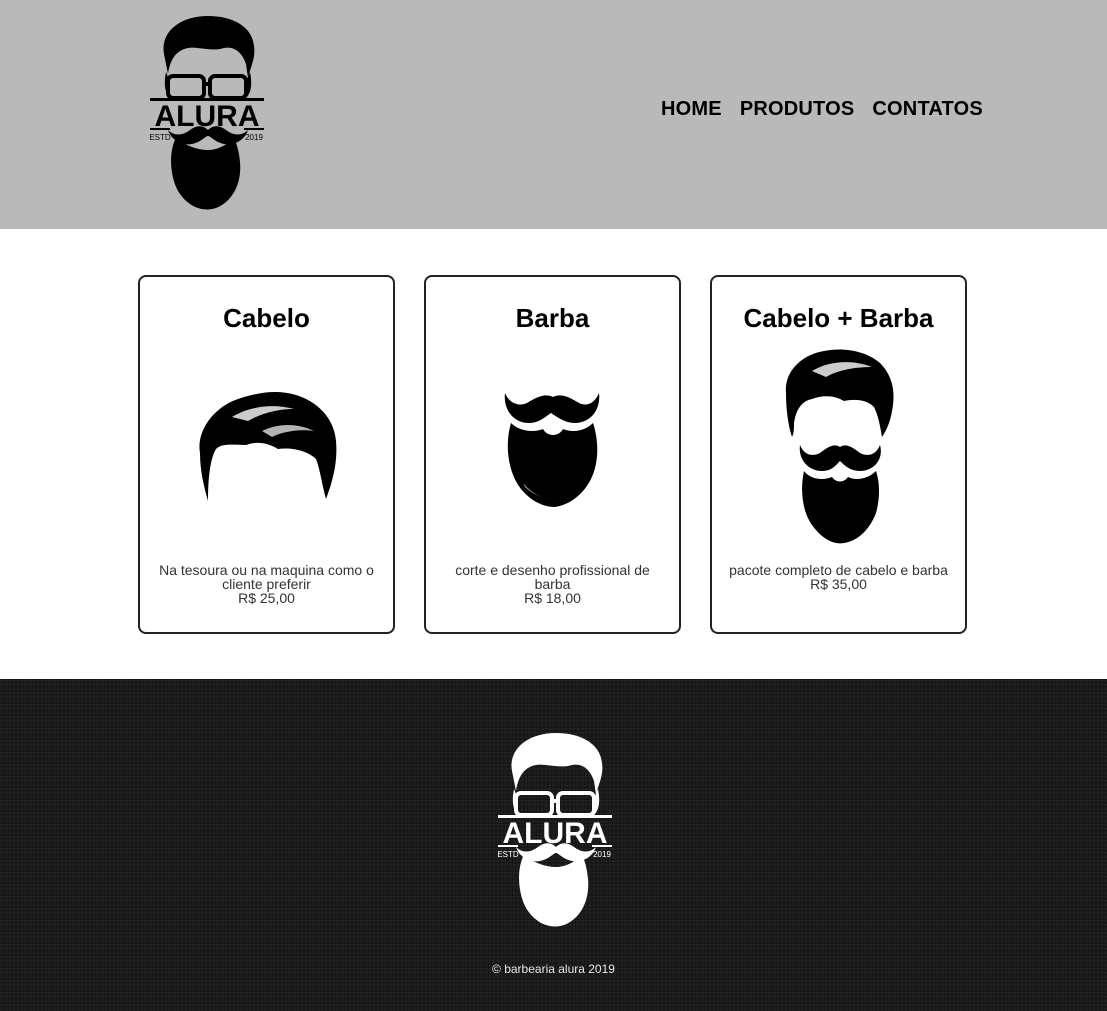  Describe the element at coordinates (553, 969) in the screenshot. I see `copyright-text: © barbearia alura 2019` at that location.